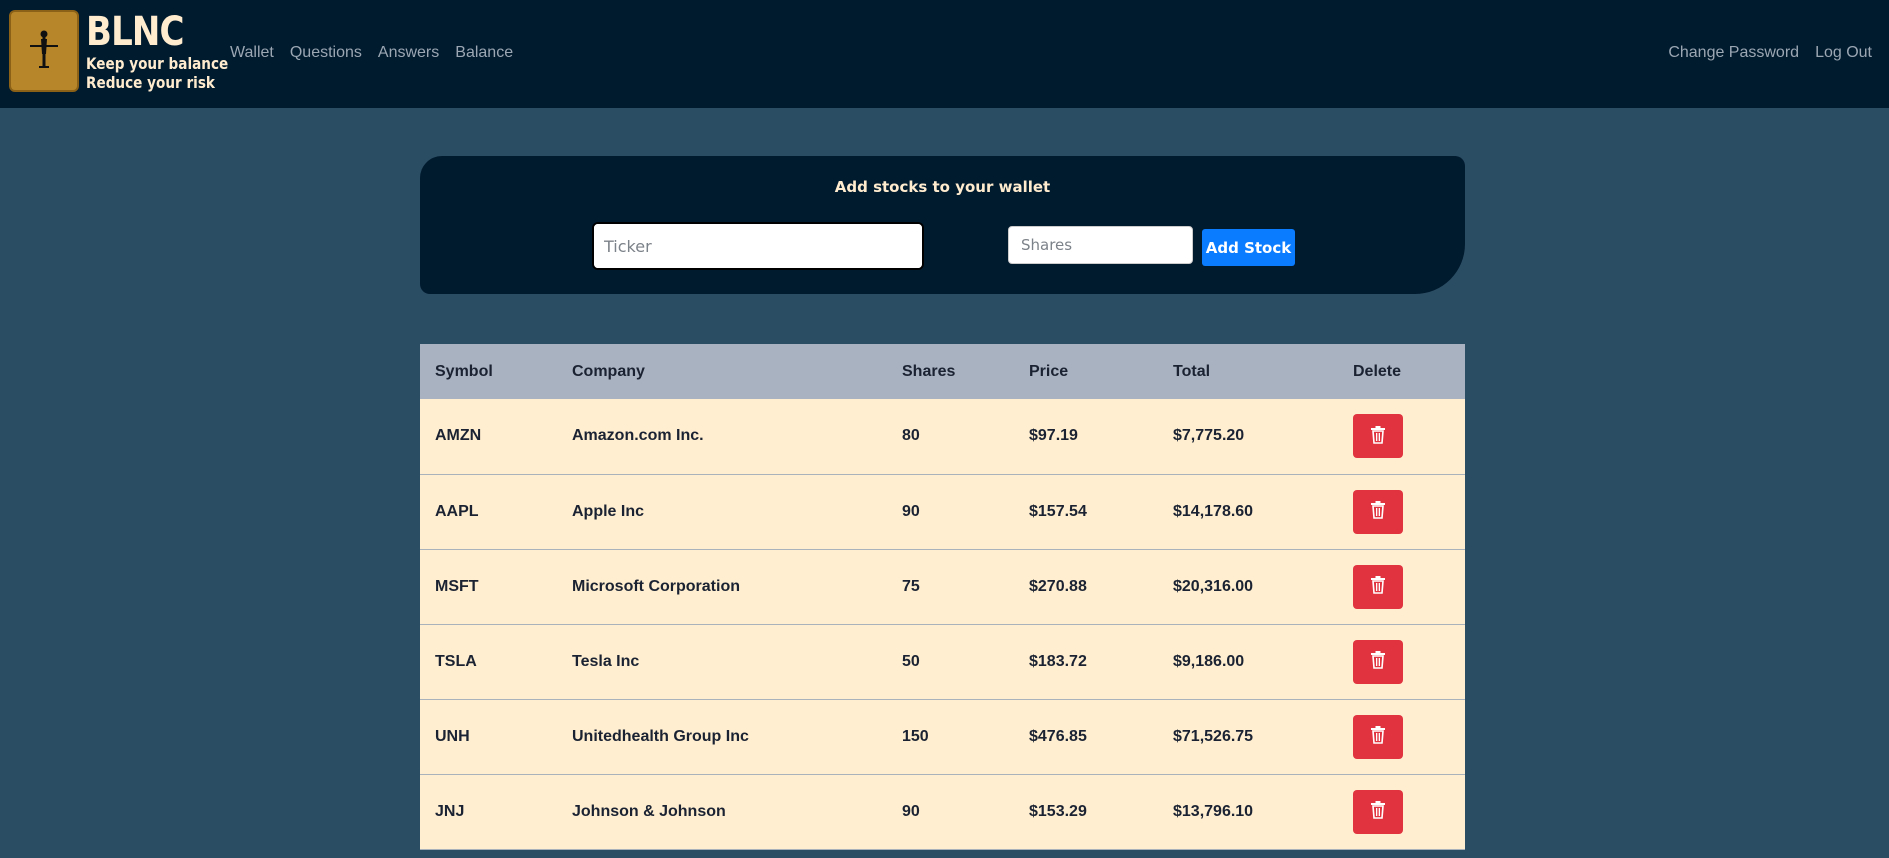 The height and width of the screenshot is (858, 1889). I want to click on table-row: AAPL Apple Inc 90 $157.54 $14,178.60, so click(942, 511).